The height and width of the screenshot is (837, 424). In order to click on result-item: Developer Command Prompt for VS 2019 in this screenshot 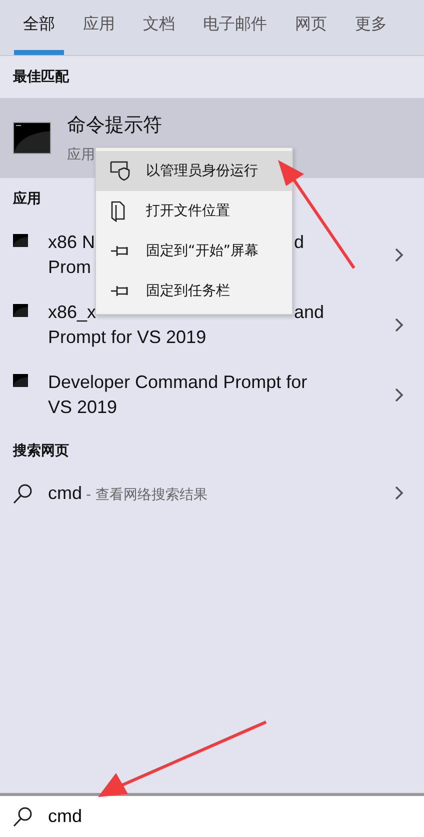, I will do `click(212, 395)`.